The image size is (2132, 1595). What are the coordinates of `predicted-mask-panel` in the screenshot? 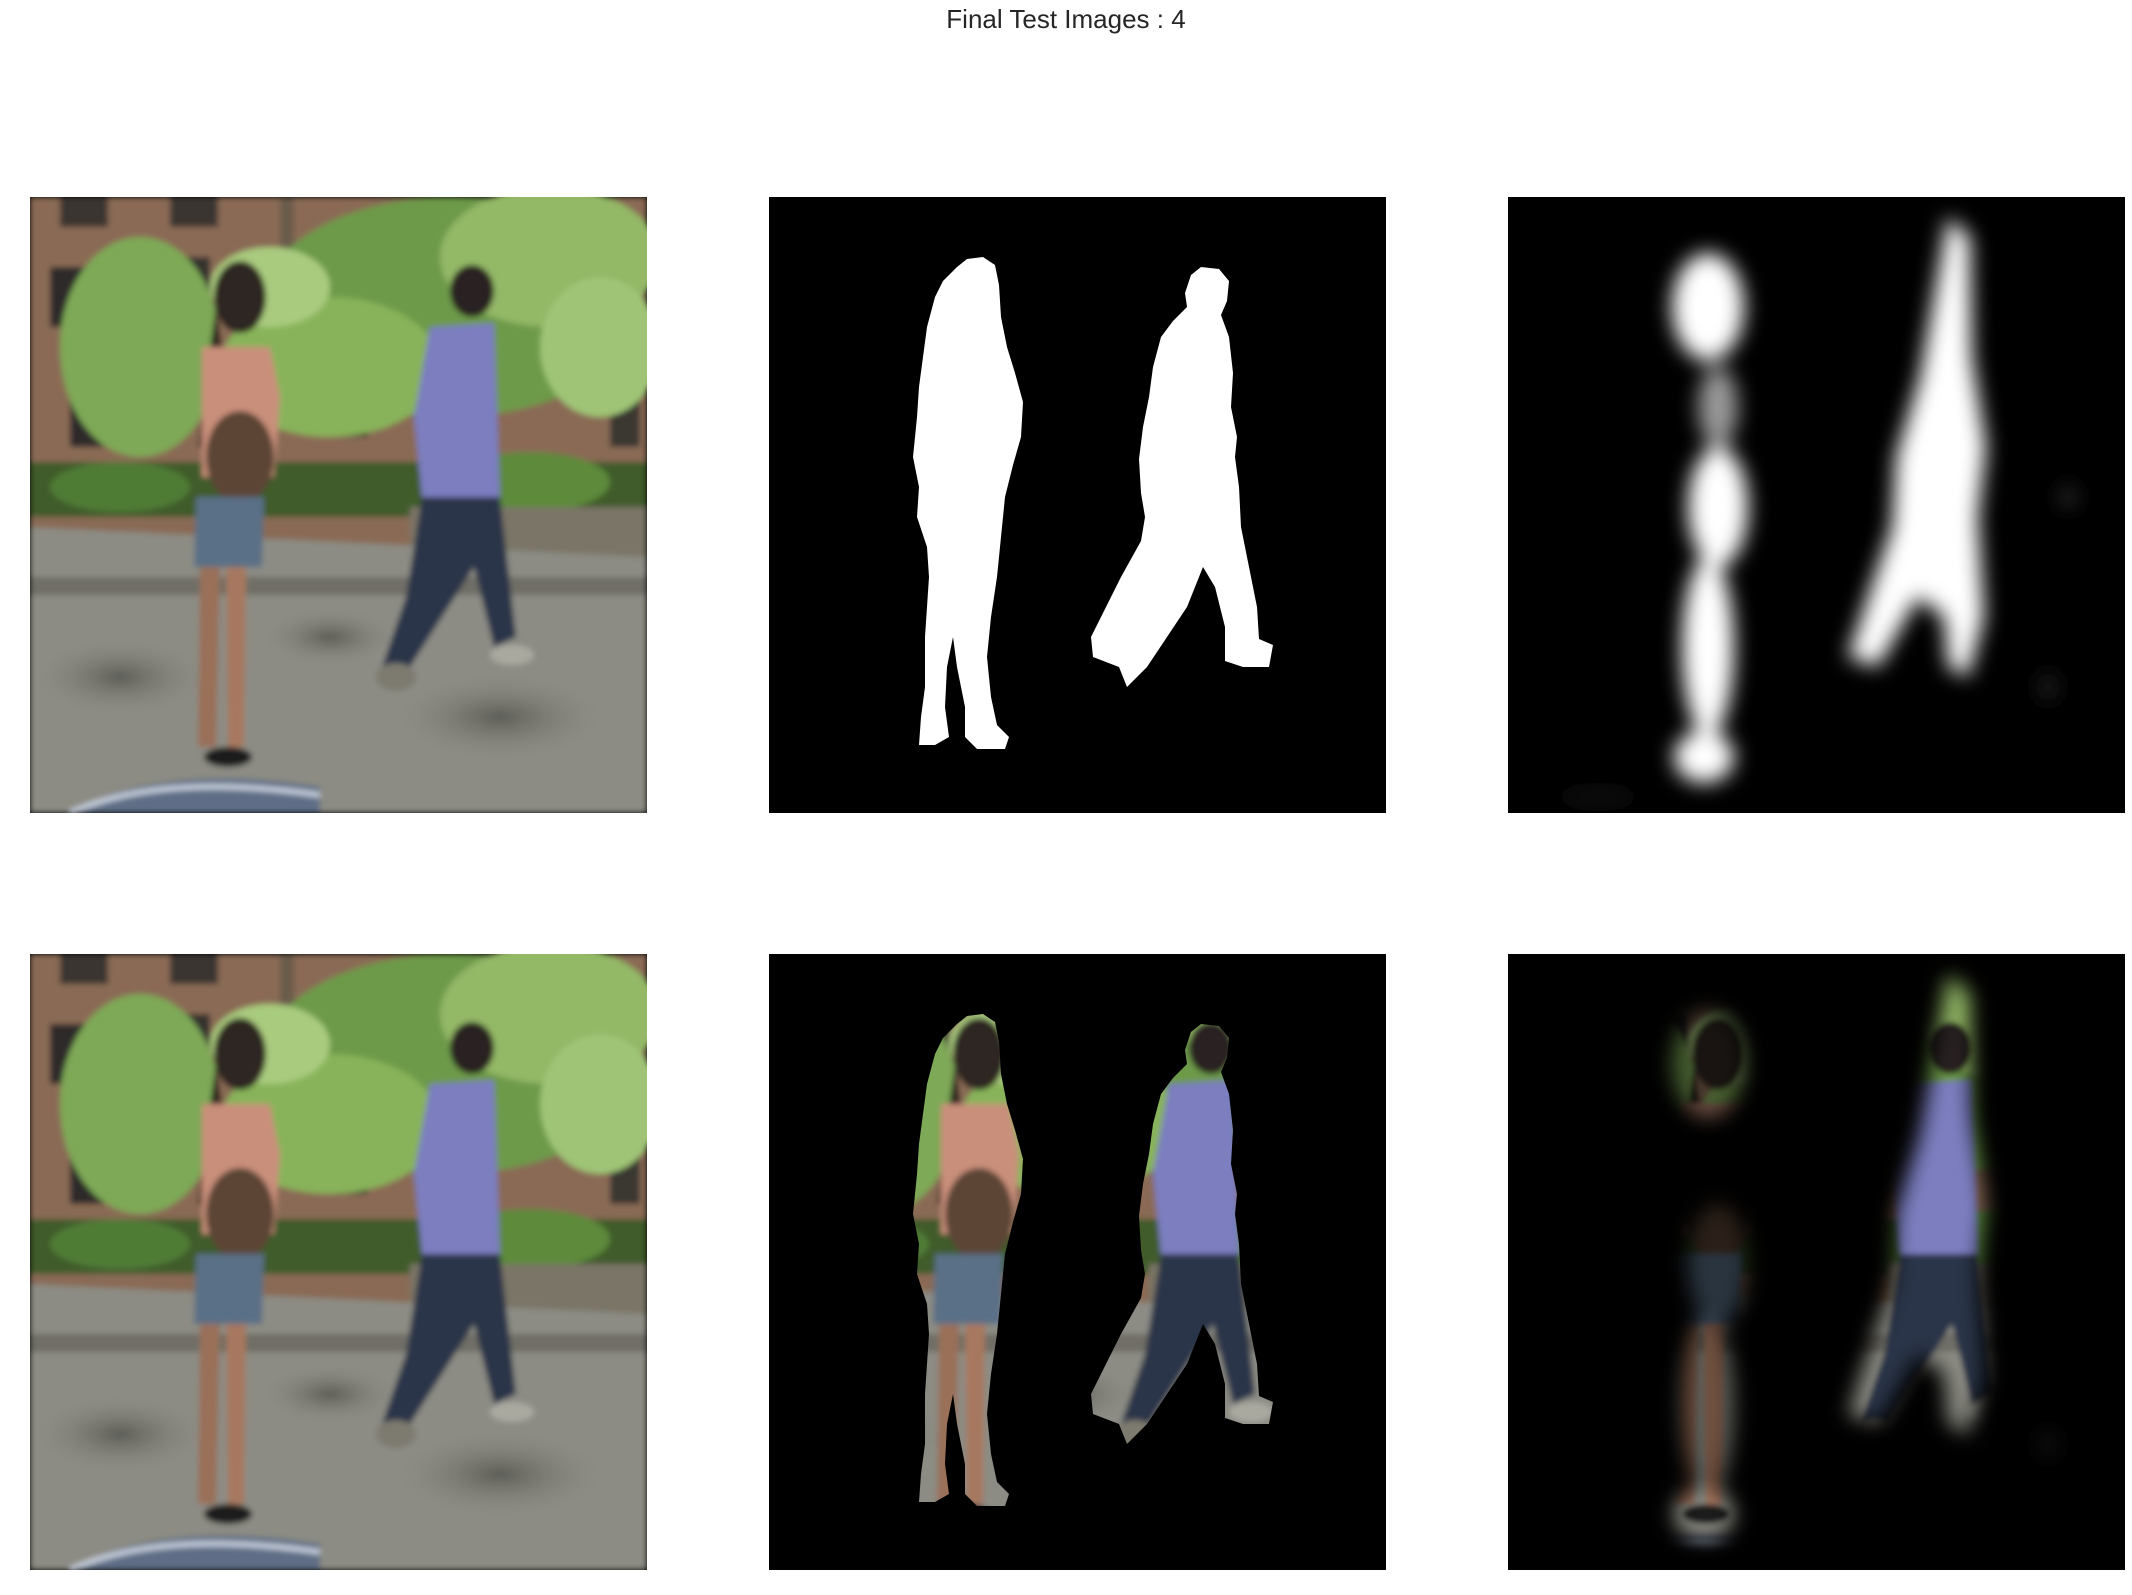 It's located at (1816, 505).